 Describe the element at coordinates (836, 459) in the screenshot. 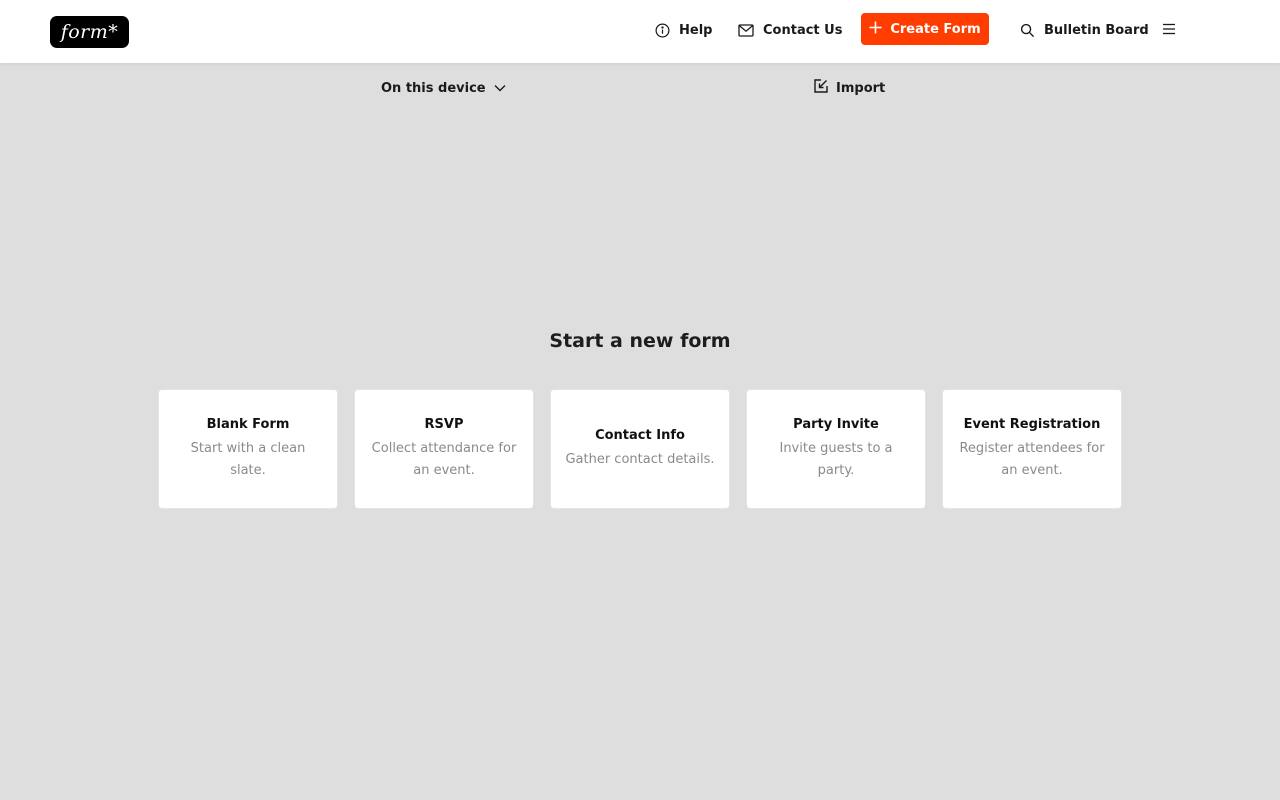

I see `template-description: Invite guests to a party.` at that location.